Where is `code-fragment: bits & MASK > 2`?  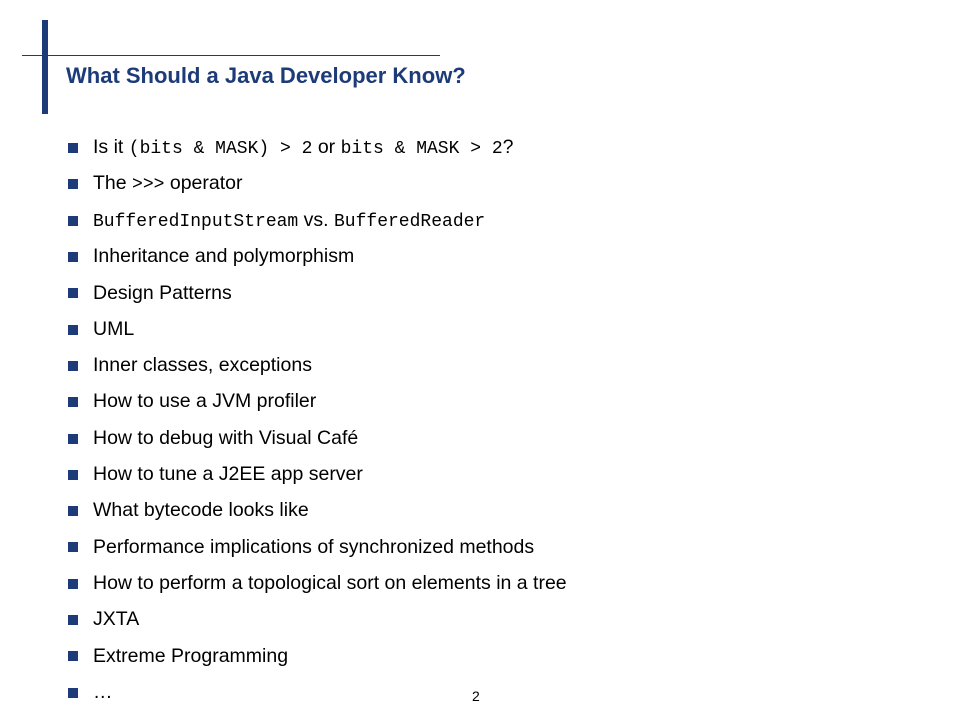 code-fragment: bits & MASK > 2 is located at coordinates (421, 149).